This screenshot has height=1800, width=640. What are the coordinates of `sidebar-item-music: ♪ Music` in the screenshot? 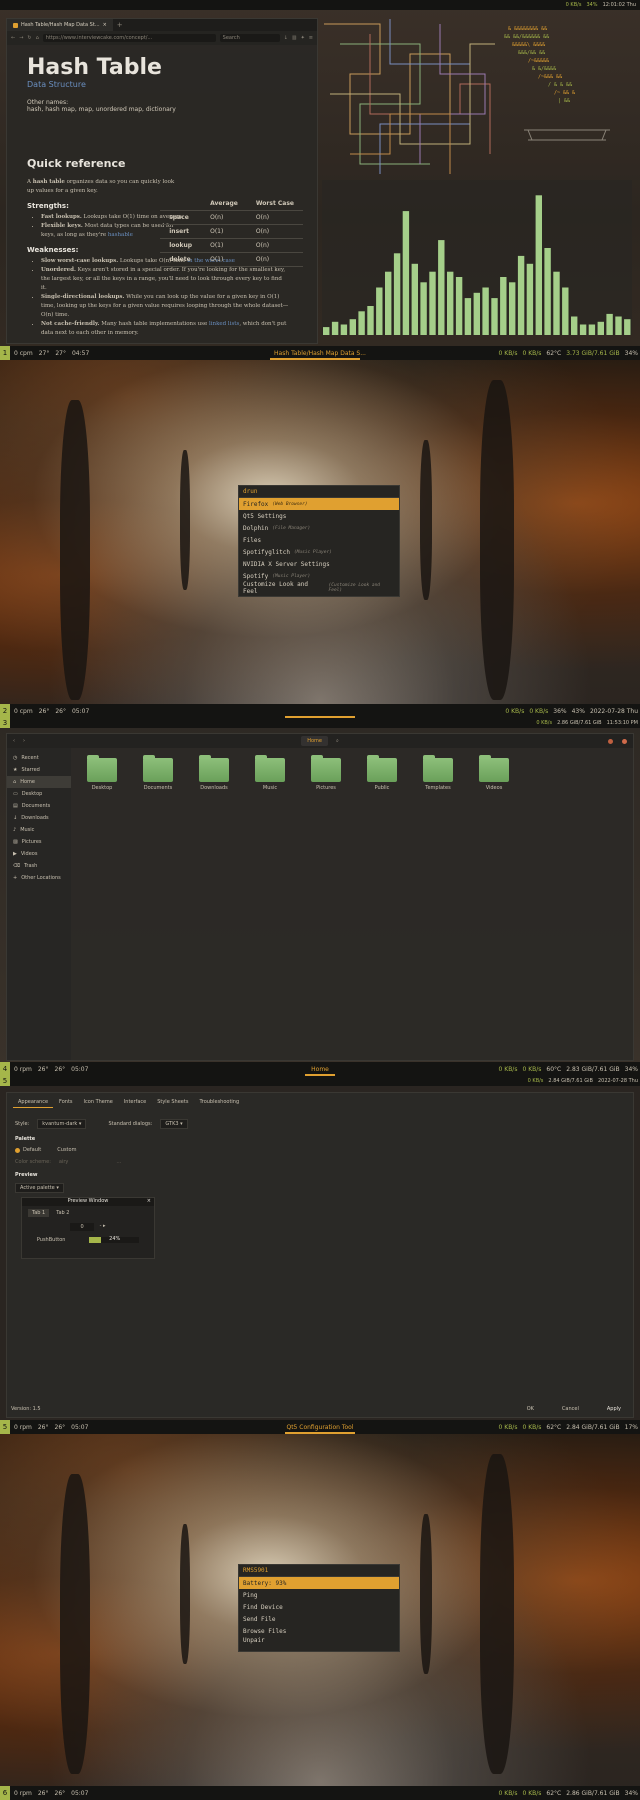 It's located at (39, 830).